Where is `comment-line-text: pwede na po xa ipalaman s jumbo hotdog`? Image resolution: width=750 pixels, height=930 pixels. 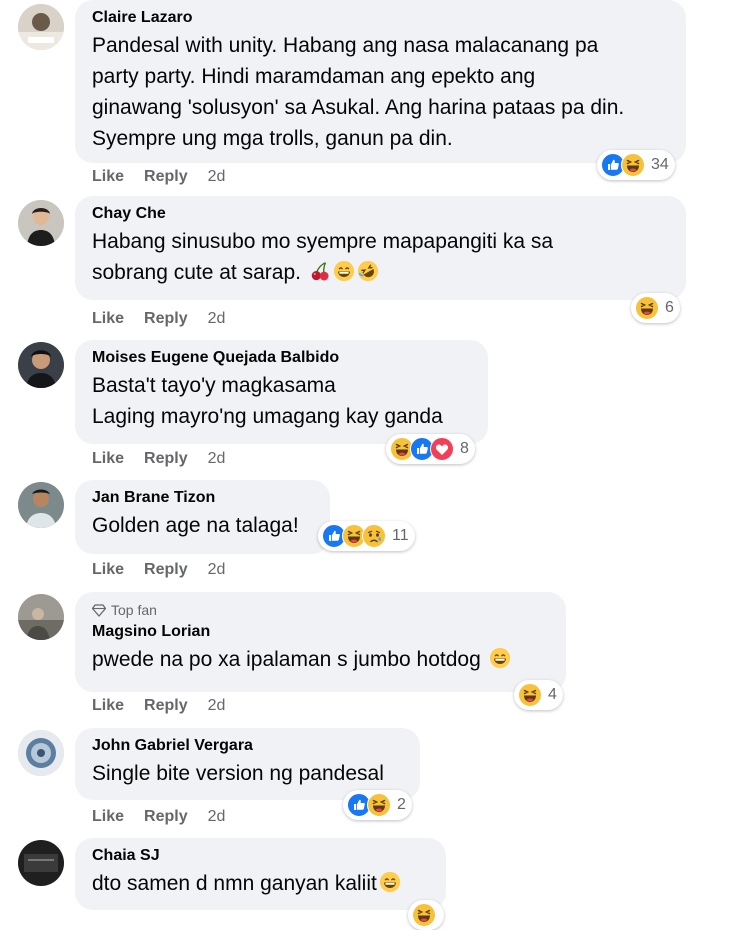 comment-line-text: pwede na po xa ipalaman s jumbo hotdog is located at coordinates (286, 659).